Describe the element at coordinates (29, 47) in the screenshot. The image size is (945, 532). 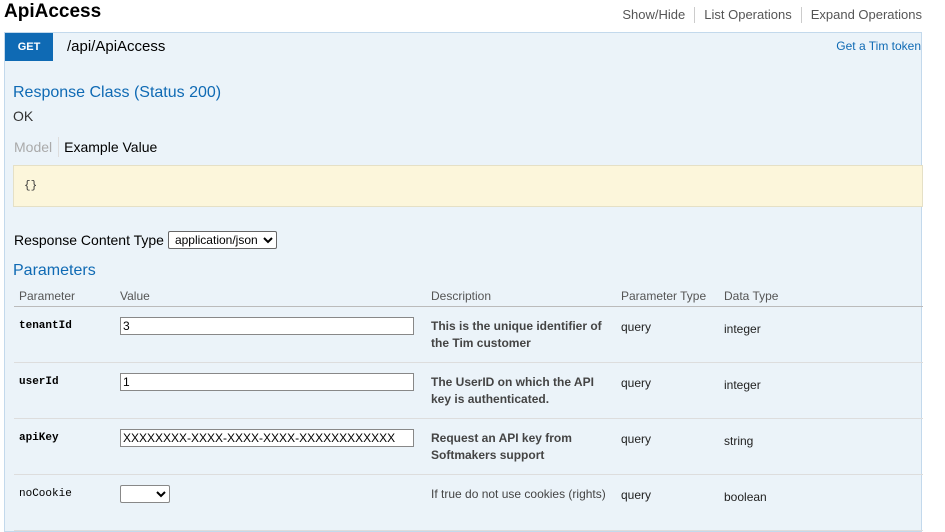
I see `http-method-badge: GET` at that location.